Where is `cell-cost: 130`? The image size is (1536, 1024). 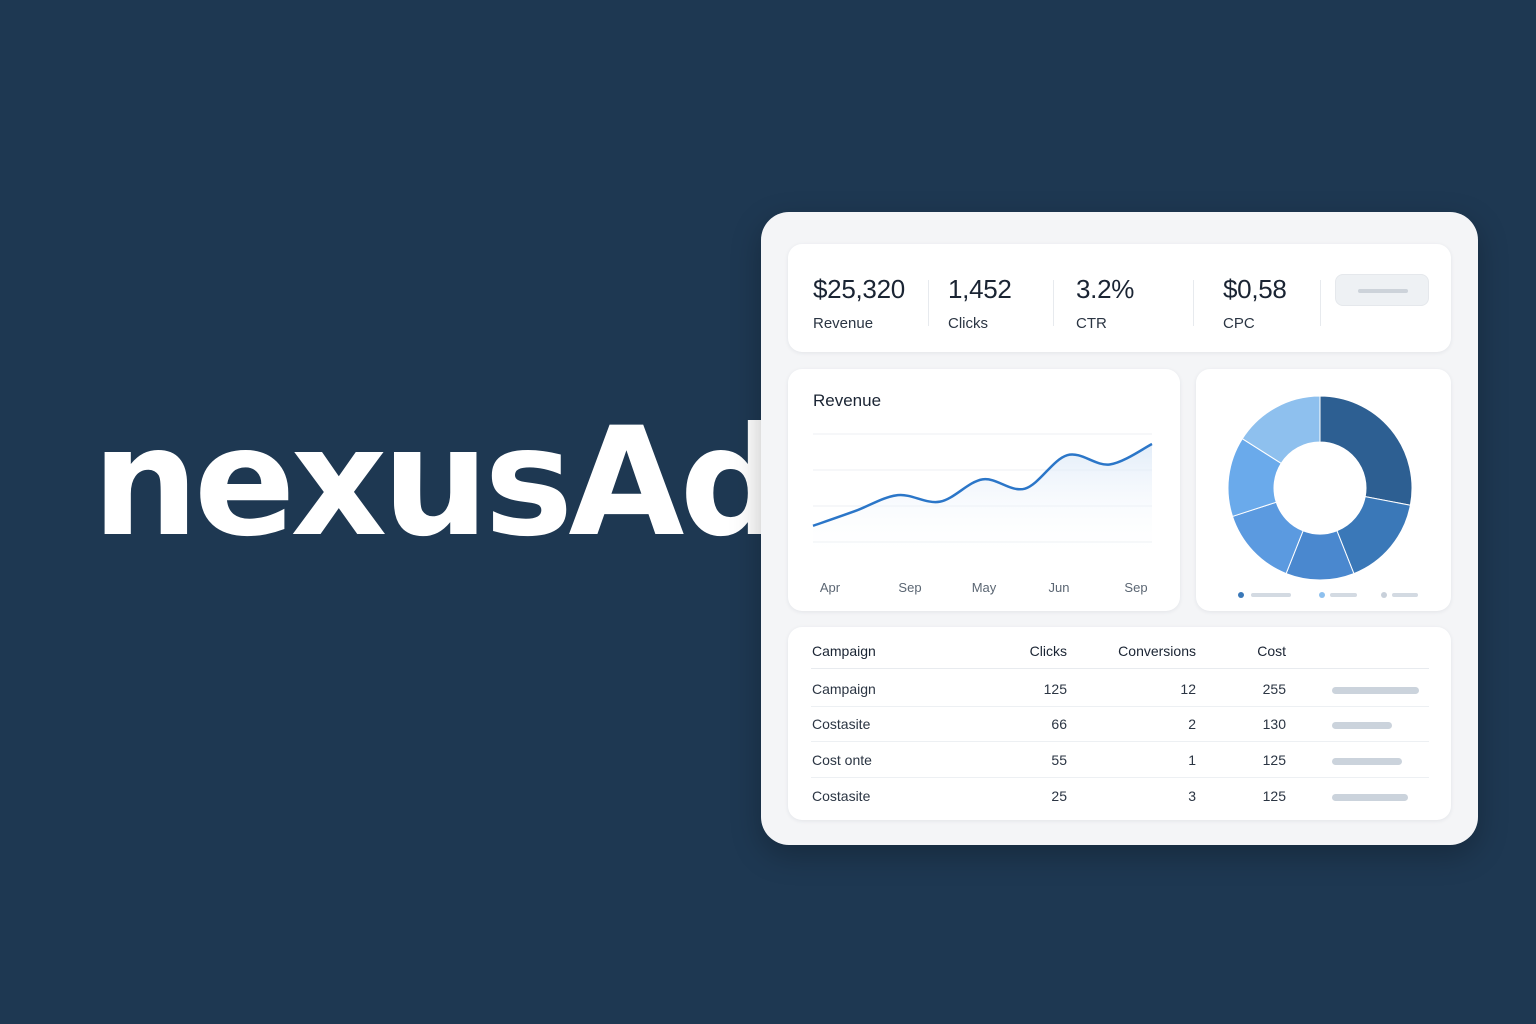
cell-cost: 130 is located at coordinates (1274, 724).